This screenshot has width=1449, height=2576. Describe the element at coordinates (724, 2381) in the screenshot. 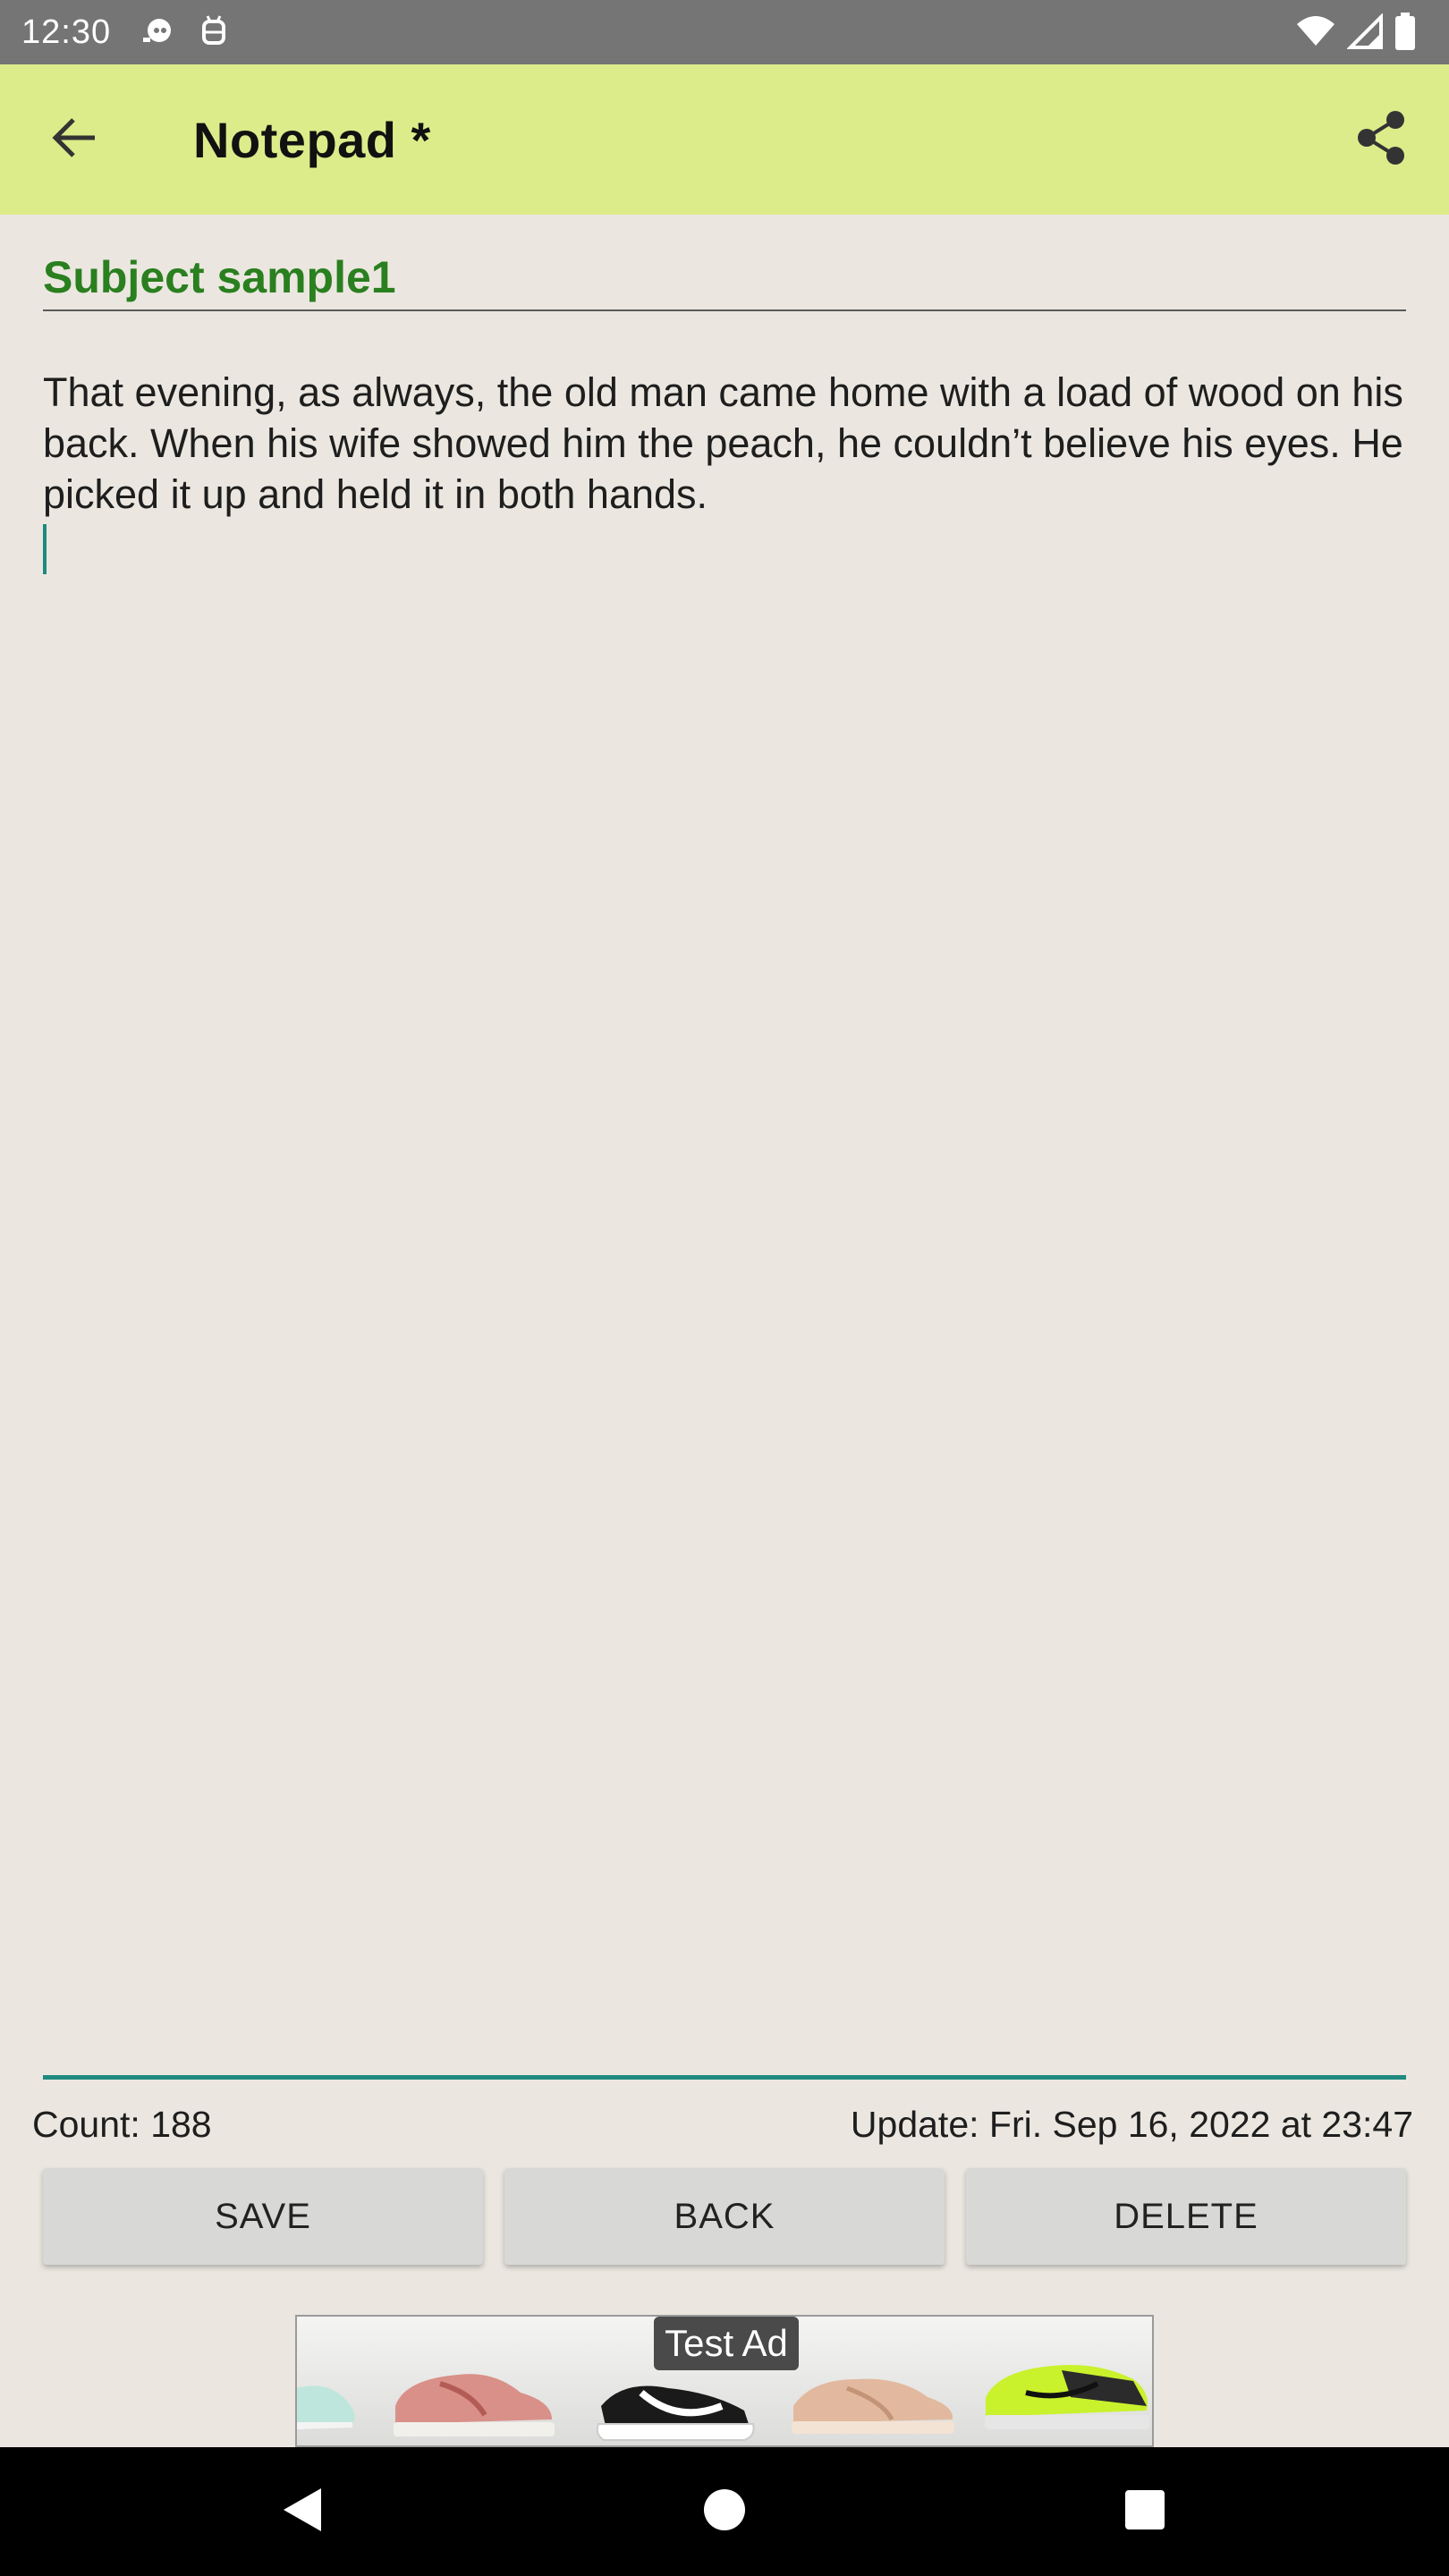

I see `ad-banner: Test Ad` at that location.